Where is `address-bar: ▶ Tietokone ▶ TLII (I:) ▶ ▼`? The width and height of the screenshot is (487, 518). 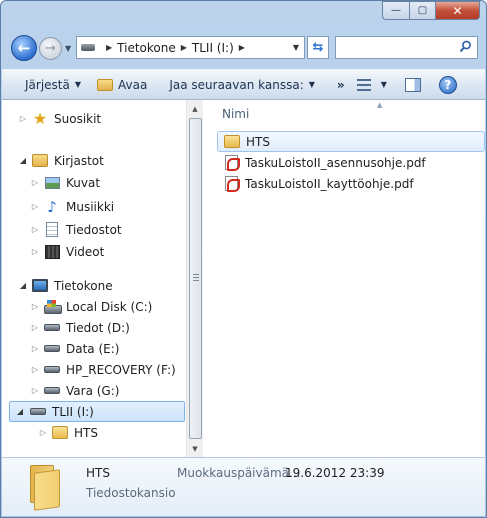
address-bar: ▶ Tietokone ▶ TLII (I:) ▶ ▼ is located at coordinates (190, 47).